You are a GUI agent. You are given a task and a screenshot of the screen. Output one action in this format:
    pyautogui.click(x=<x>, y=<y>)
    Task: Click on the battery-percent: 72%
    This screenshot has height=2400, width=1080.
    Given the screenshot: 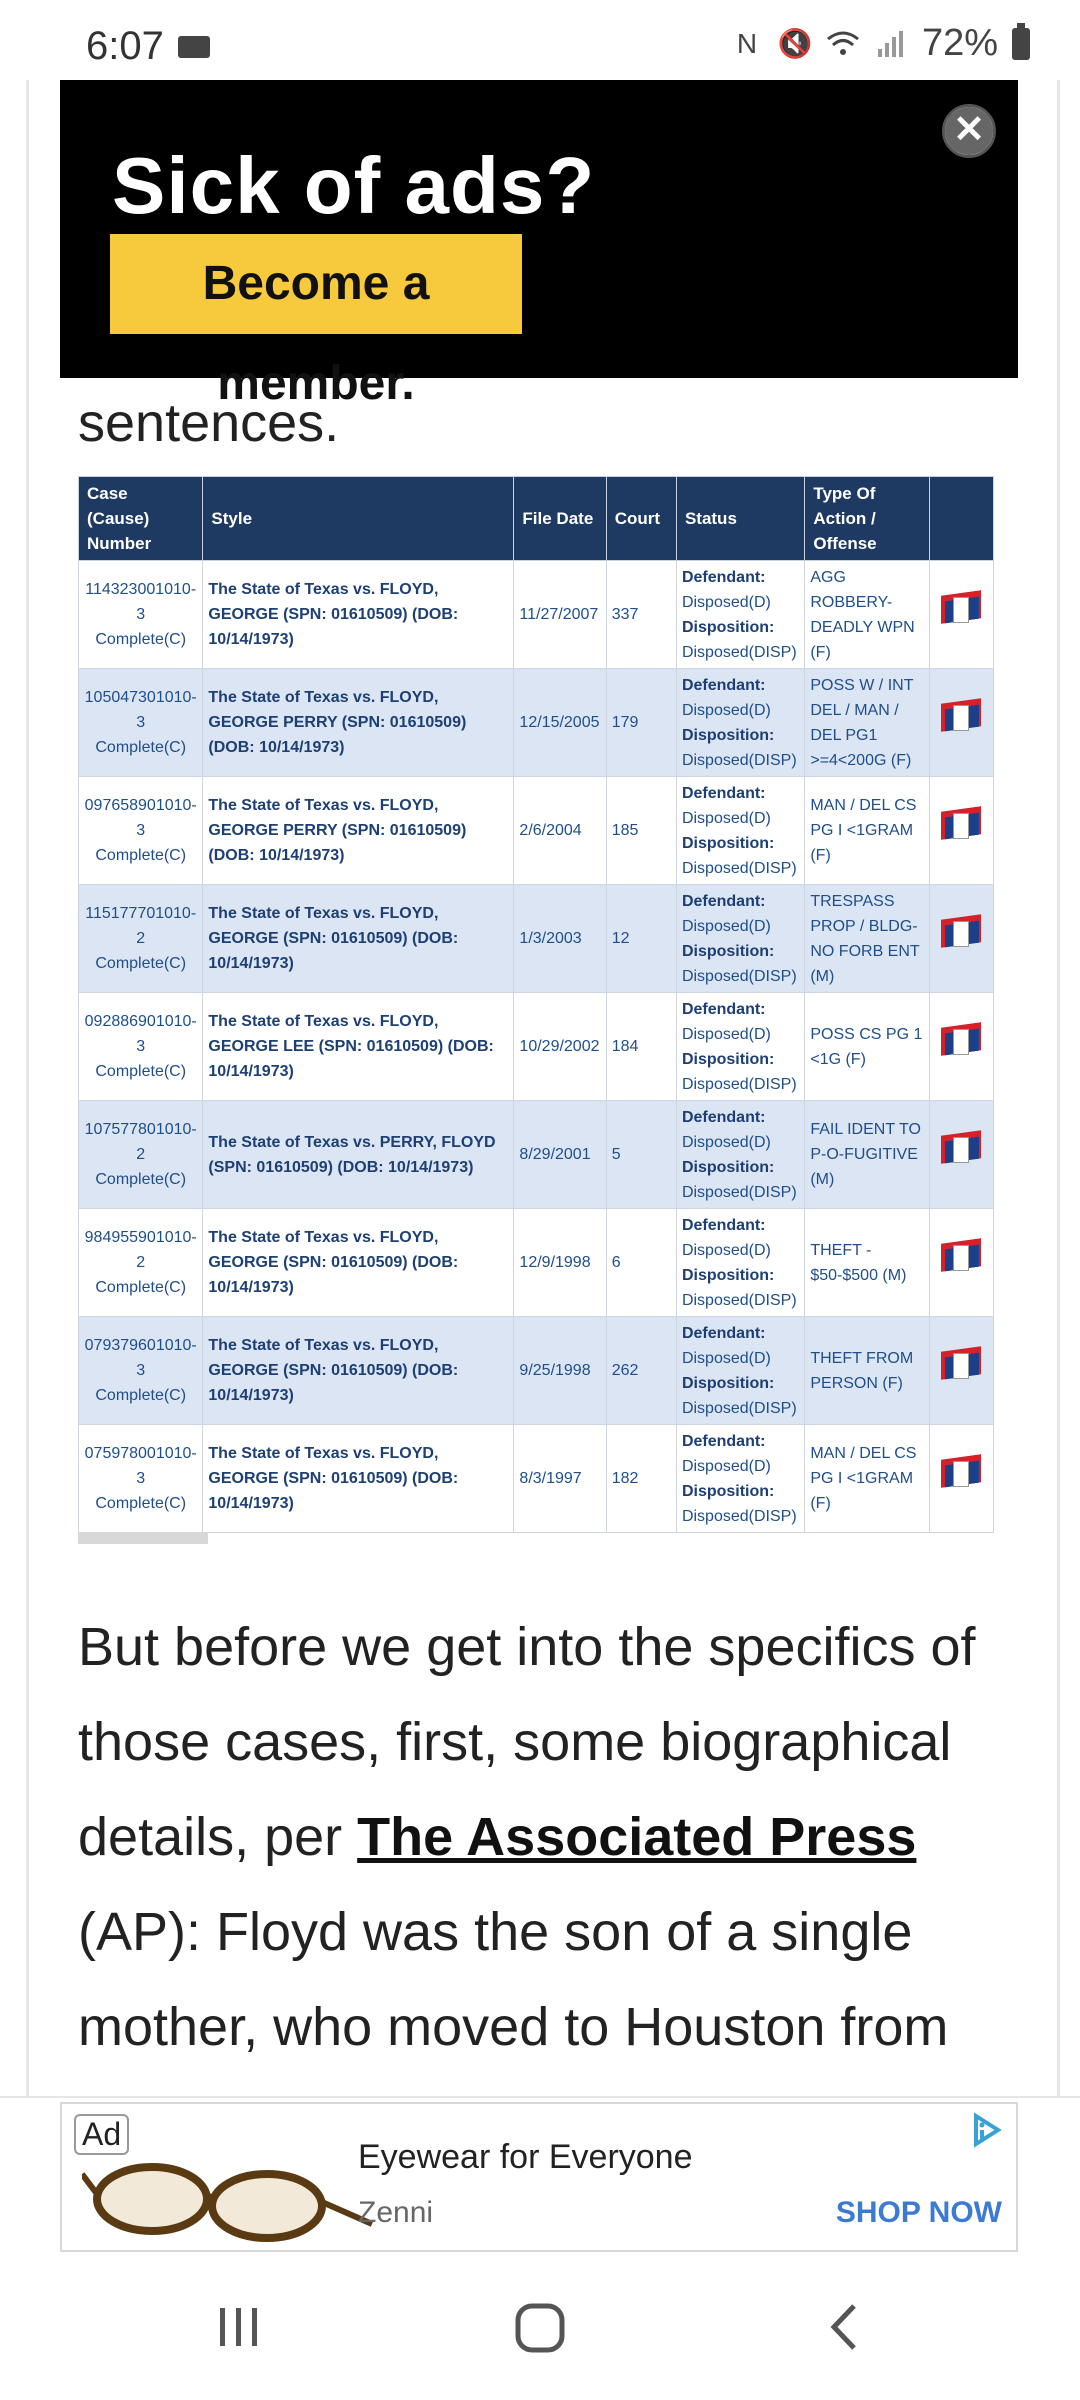 What is the action you would take?
    pyautogui.click(x=959, y=43)
    